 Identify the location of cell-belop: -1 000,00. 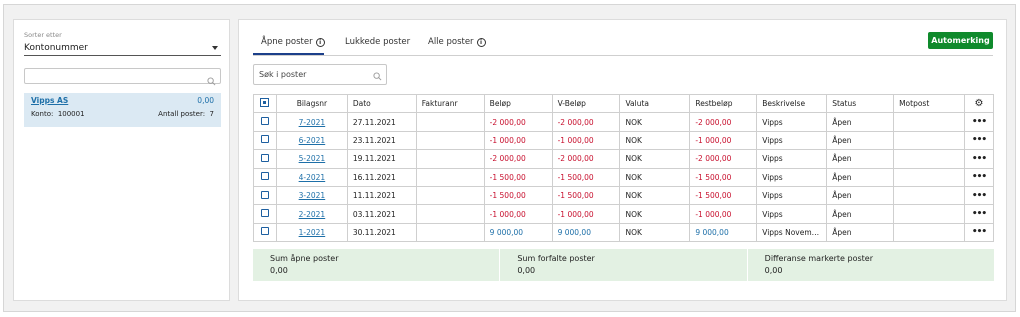
(518, 140).